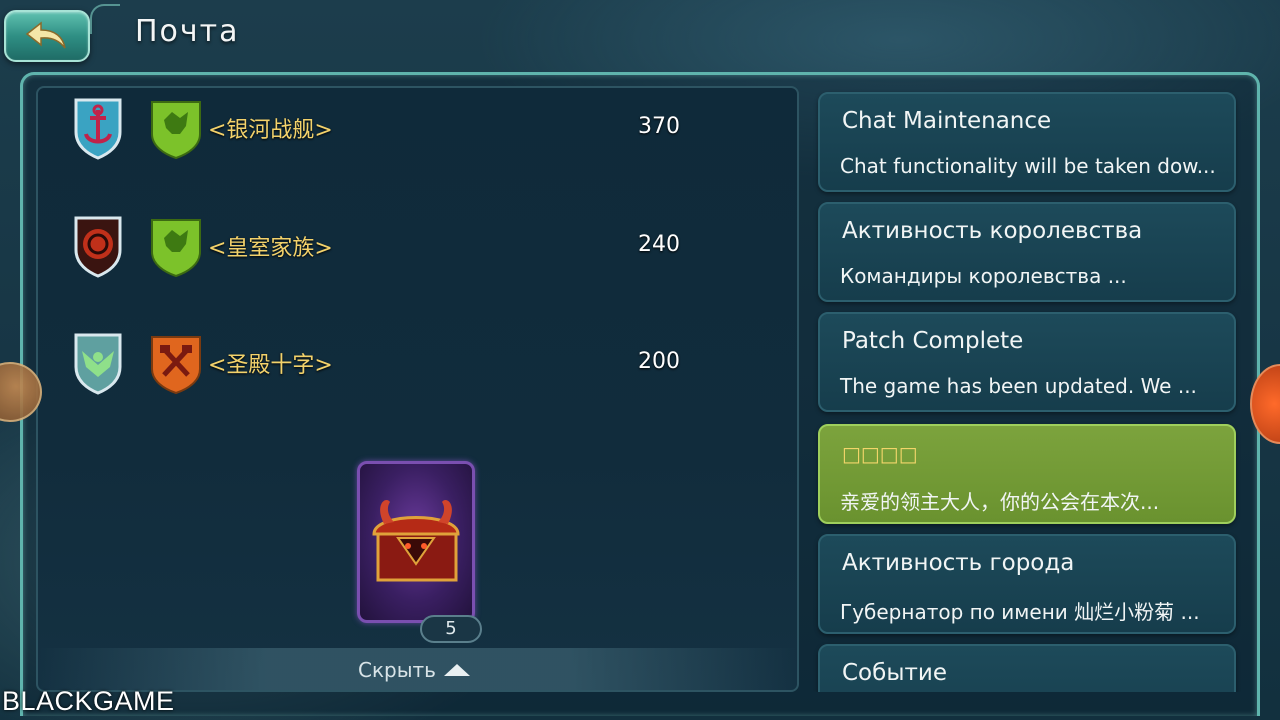  Describe the element at coordinates (659, 361) in the screenshot. I see `guild-score: 200` at that location.